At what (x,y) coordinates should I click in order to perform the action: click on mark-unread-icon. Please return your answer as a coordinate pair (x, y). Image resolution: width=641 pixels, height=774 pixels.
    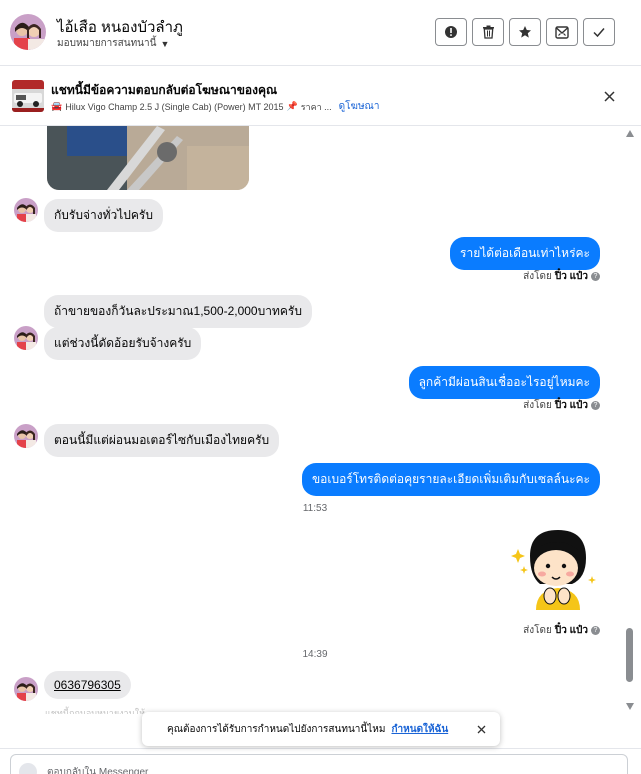
    Looking at the image, I should click on (562, 32).